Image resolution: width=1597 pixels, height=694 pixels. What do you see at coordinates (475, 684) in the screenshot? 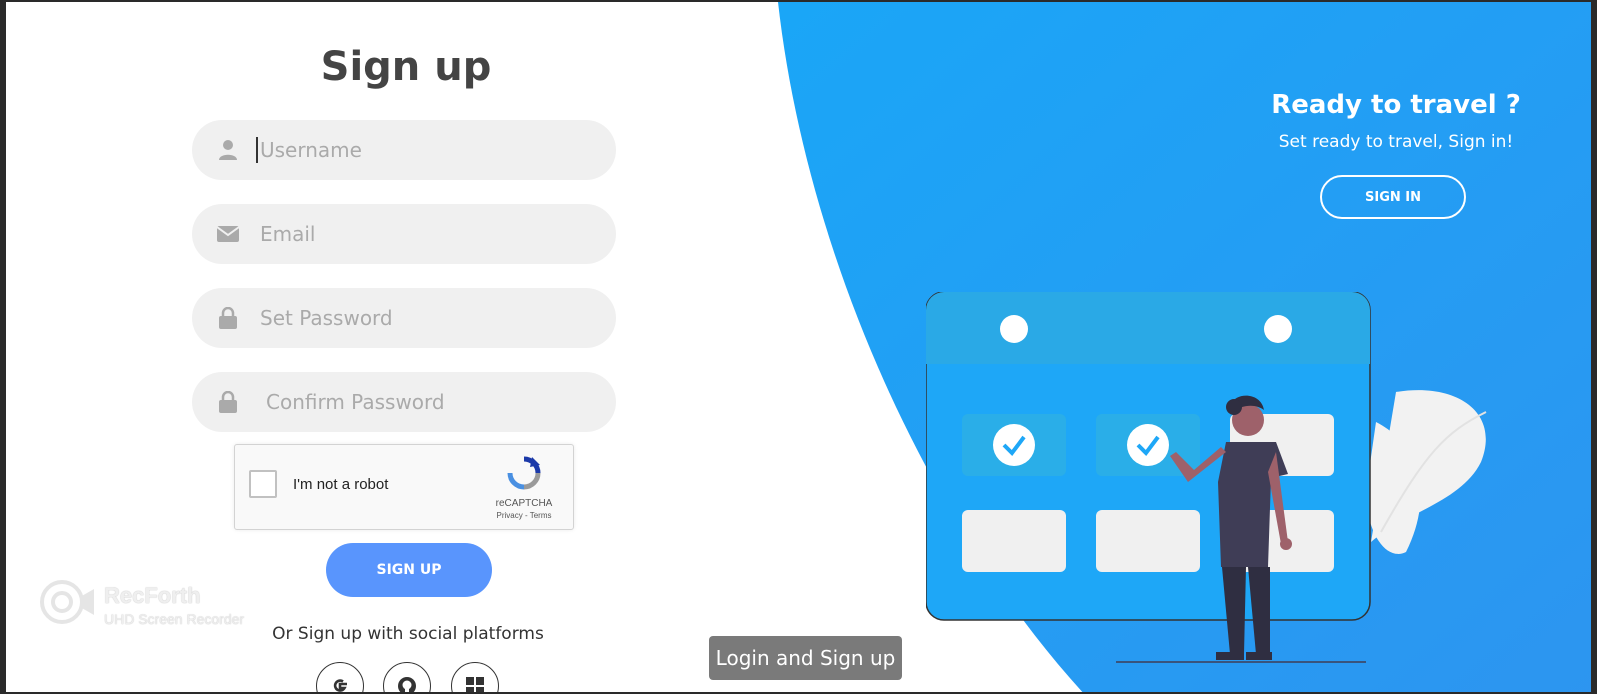
I see `microsoft-icon` at bounding box center [475, 684].